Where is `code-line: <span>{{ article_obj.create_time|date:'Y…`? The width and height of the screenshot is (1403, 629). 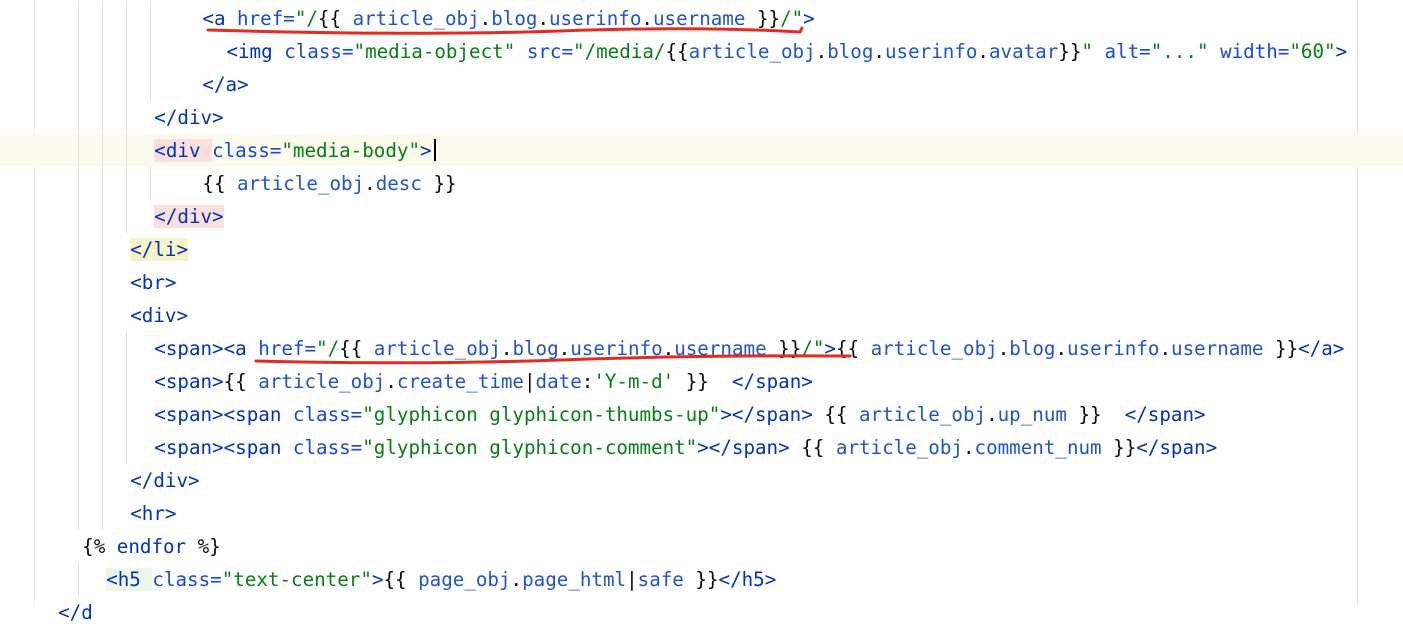 code-line: <span>{{ article_obj.create_time|date:'Y… is located at coordinates (701, 381).